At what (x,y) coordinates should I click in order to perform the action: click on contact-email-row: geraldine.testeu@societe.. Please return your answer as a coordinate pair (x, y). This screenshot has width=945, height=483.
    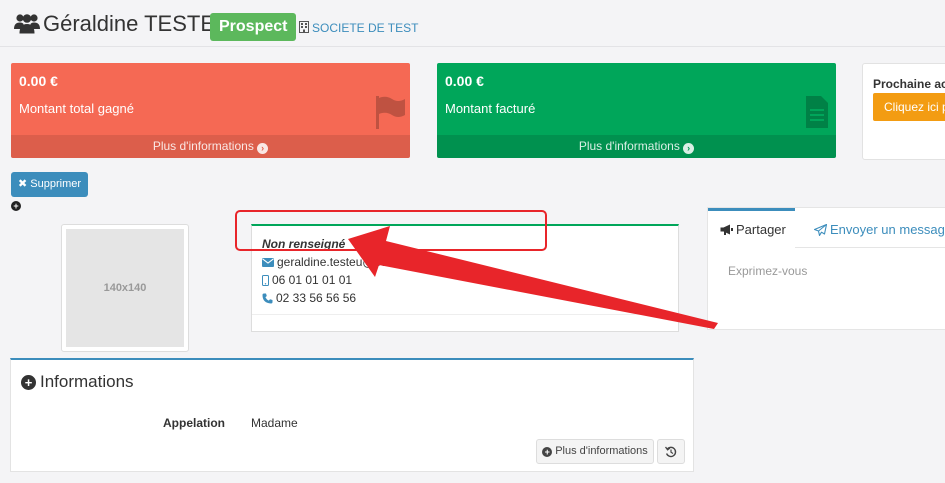
    Looking at the image, I should click on (339, 262).